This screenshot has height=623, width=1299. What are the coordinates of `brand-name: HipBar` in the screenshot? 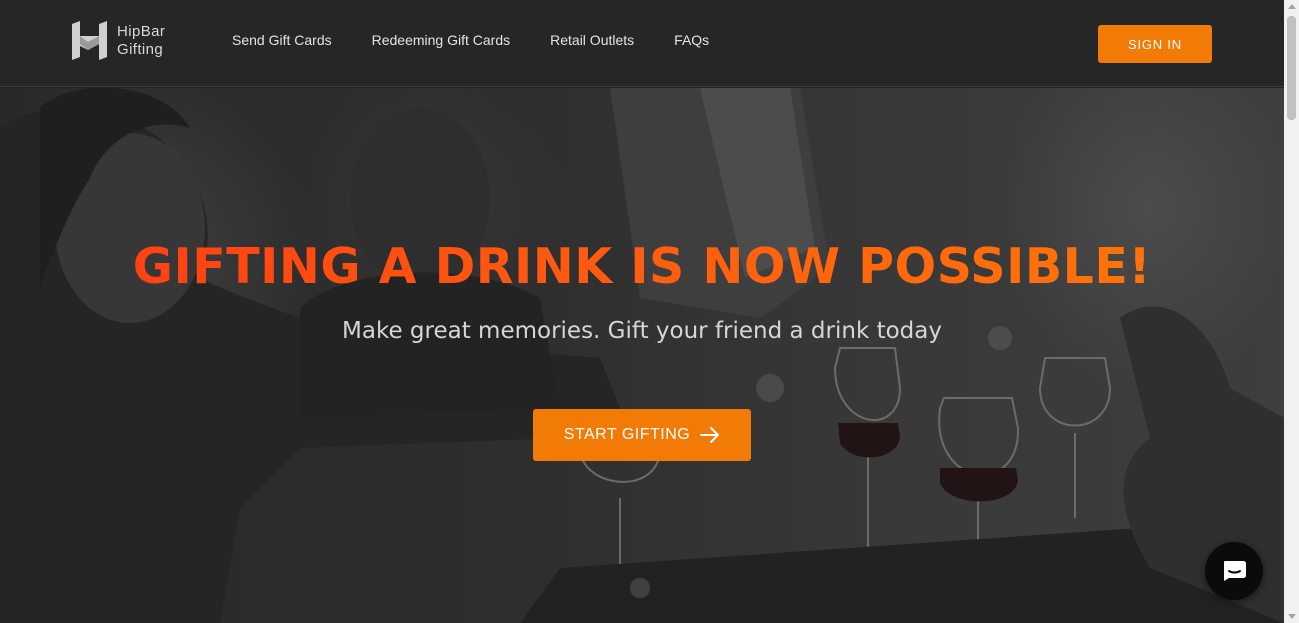 It's located at (141, 31).